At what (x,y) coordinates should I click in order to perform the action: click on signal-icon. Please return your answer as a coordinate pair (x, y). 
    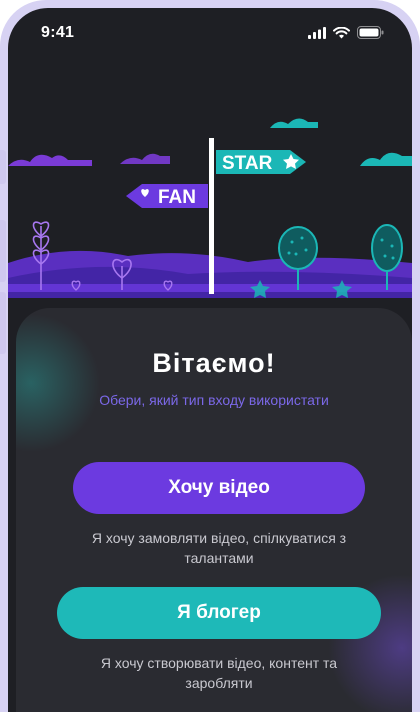
    Looking at the image, I should click on (317, 32).